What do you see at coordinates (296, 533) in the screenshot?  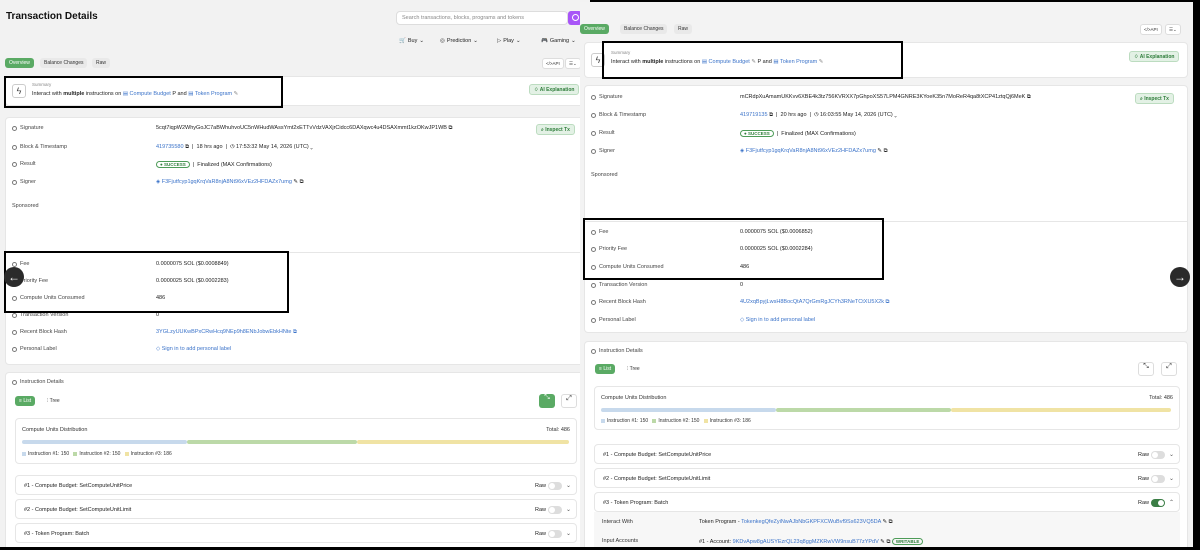 I see `instruction-row: #3 - Token Program: Batch Raw ⌄` at bounding box center [296, 533].